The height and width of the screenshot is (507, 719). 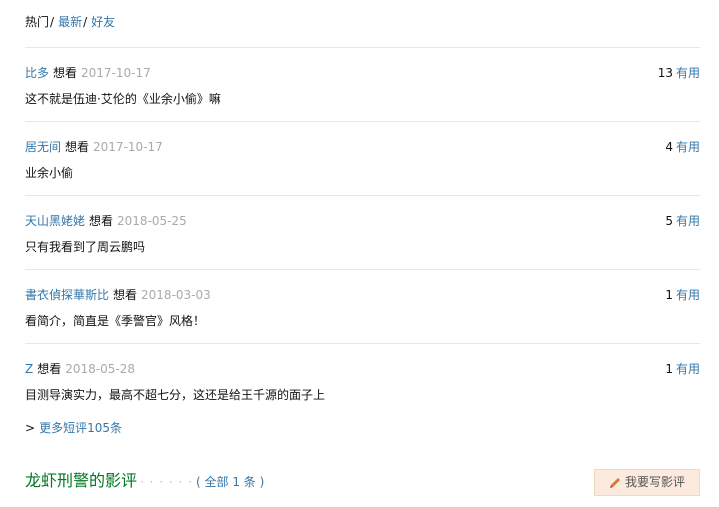 I want to click on comment-header: 書衣偵探華斯比 想看 2018-03-03 1 有用, so click(x=362, y=295).